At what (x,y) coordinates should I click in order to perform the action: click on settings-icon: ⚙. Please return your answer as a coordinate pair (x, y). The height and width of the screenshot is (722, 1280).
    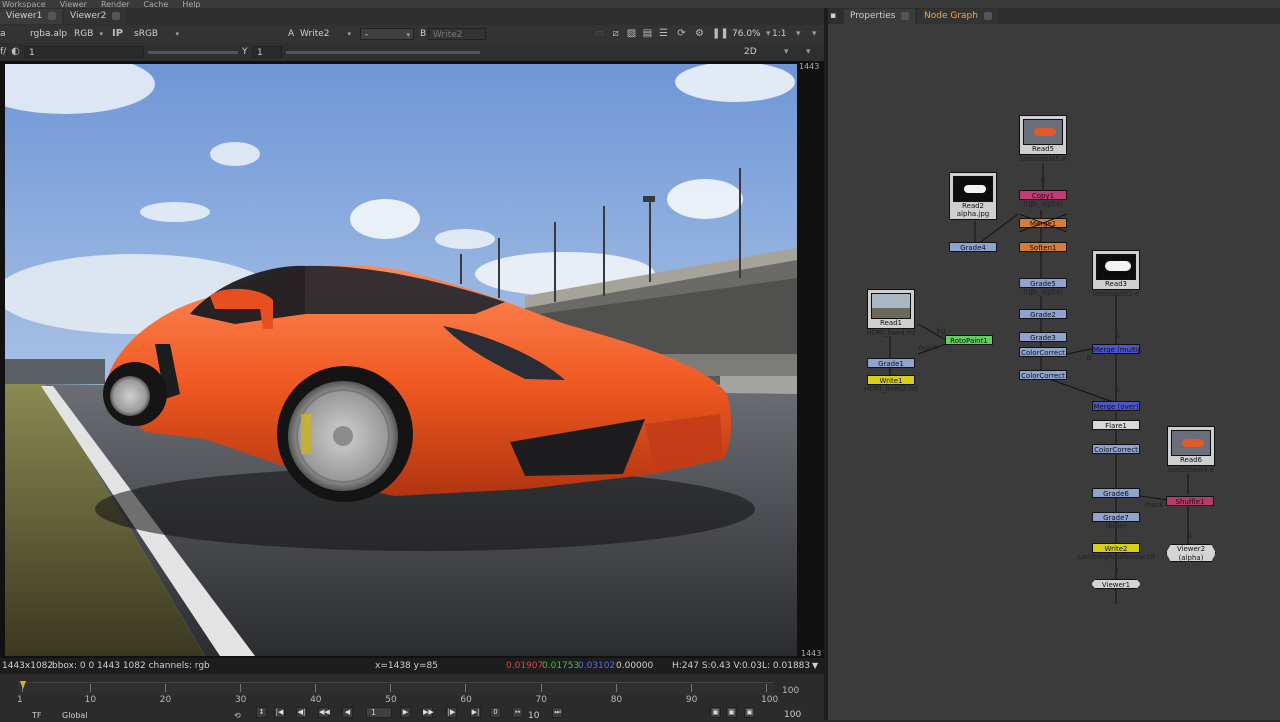
    Looking at the image, I should click on (699, 33).